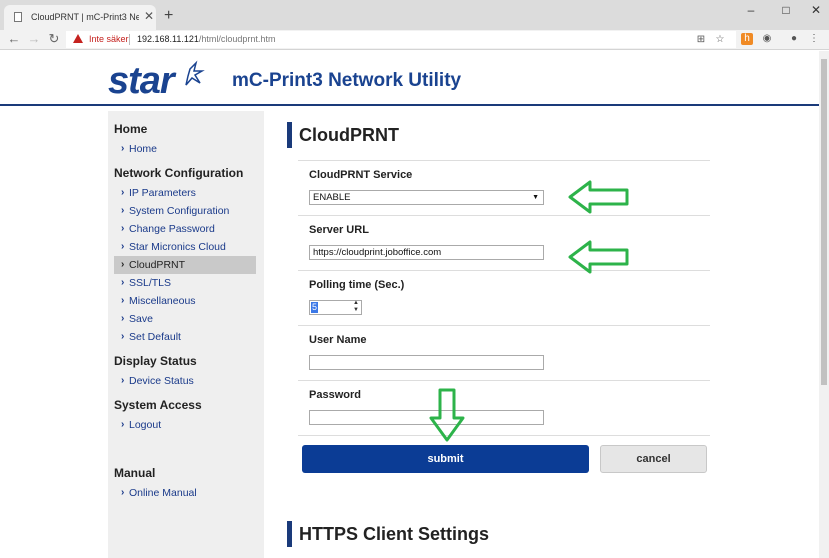 This screenshot has width=829, height=558. What do you see at coordinates (767, 39) in the screenshot?
I see `extension-icon: ◉` at bounding box center [767, 39].